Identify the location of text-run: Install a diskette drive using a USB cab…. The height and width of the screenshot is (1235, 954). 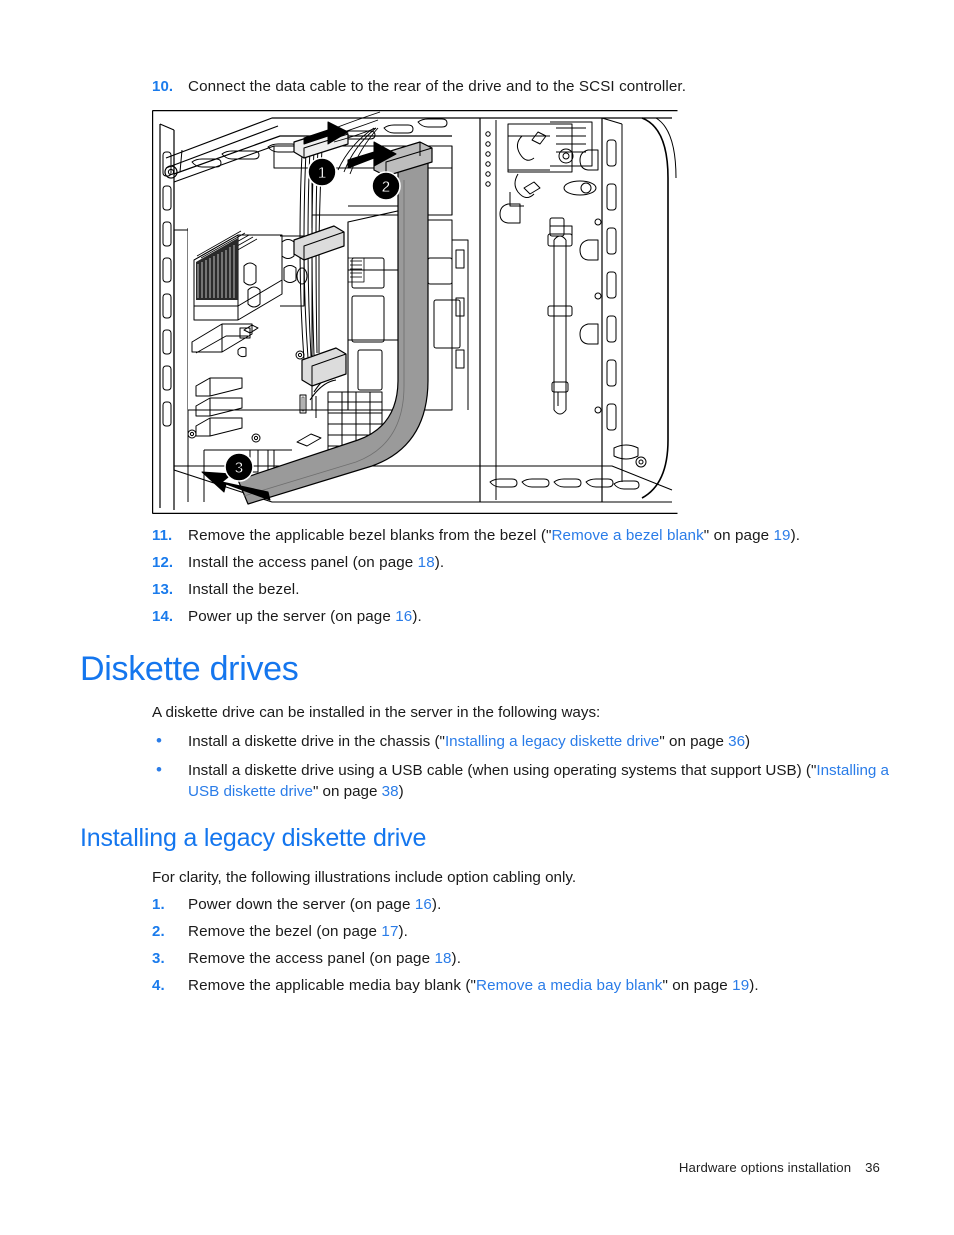
(502, 770).